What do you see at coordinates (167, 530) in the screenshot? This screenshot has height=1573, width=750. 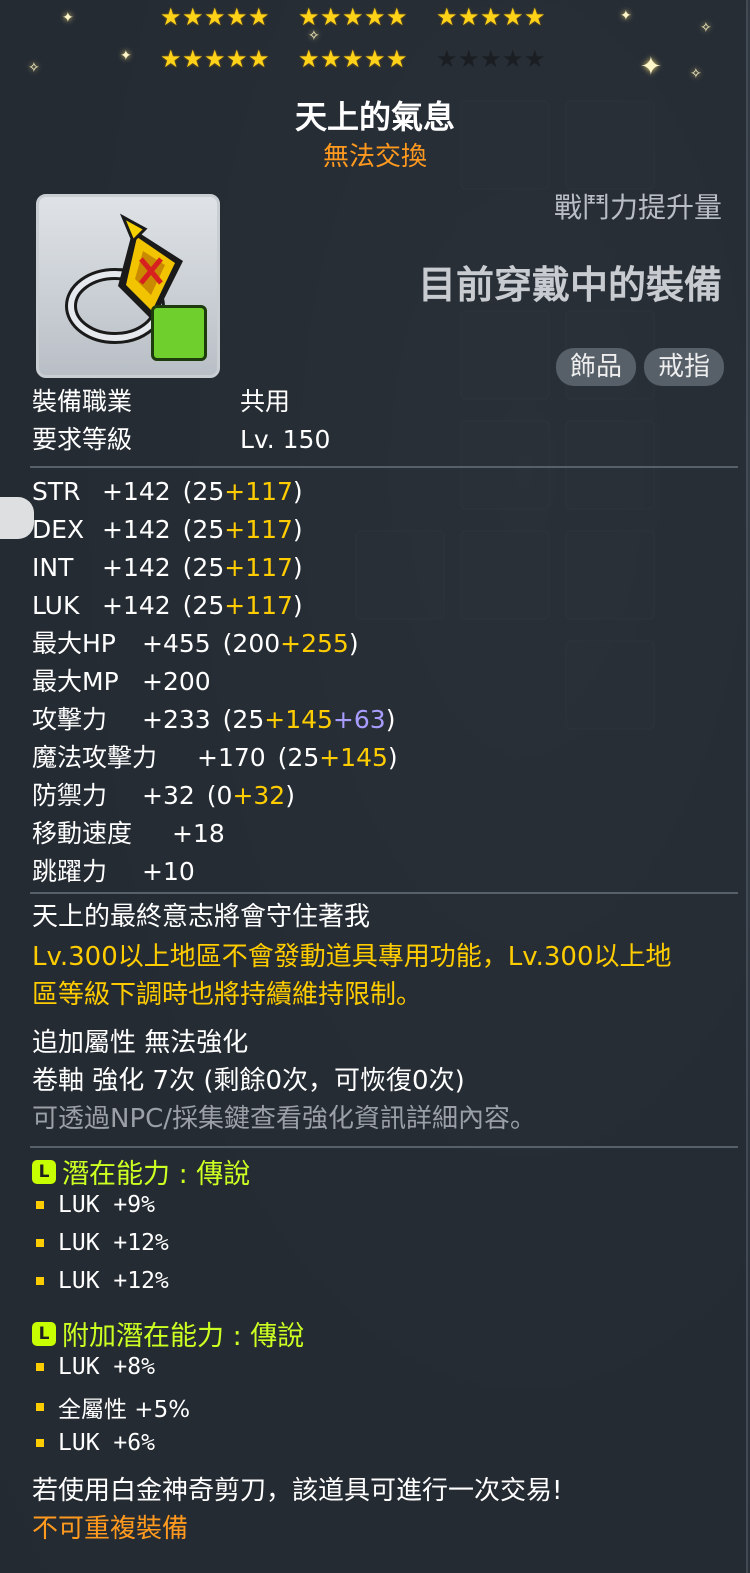 I see `stat-row: DEX +142 (25 +117)` at bounding box center [167, 530].